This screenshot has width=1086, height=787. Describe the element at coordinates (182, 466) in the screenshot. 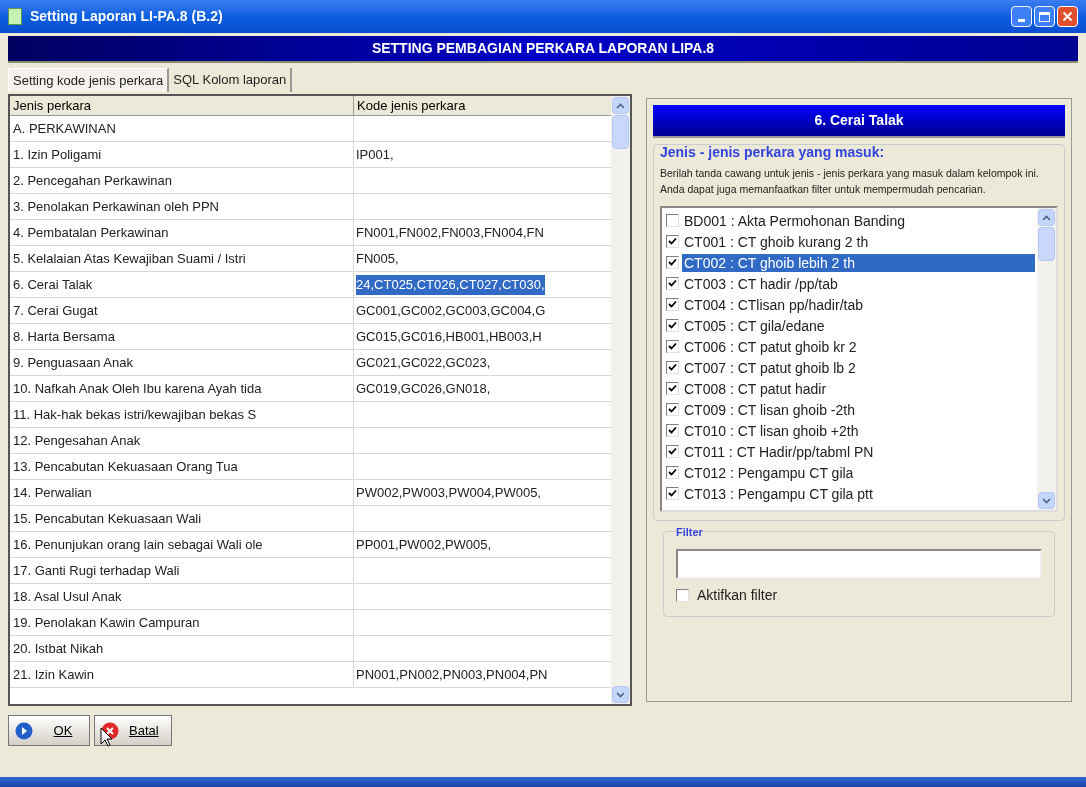

I see `table-cell: 13. Pencabutan Kekuasaan Orang Tua` at that location.